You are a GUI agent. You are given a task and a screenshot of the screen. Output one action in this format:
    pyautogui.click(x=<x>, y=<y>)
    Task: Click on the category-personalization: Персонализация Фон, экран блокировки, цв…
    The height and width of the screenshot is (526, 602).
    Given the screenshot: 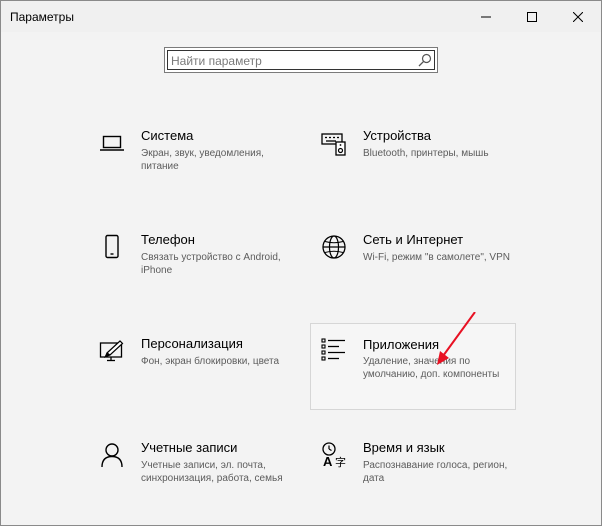 What is the action you would take?
    pyautogui.click(x=192, y=371)
    